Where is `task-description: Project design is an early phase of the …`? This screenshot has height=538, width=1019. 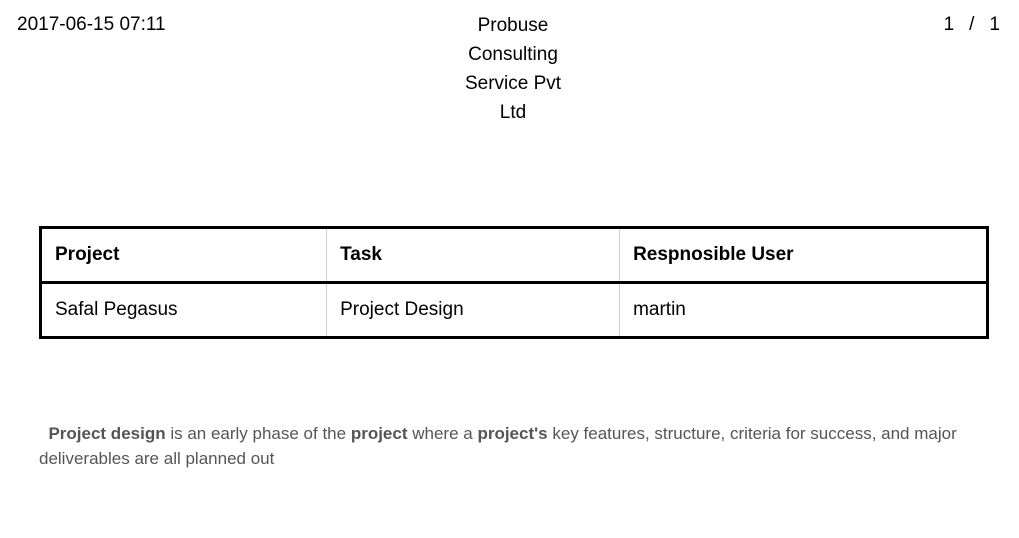 task-description: Project design is an early phase of the … is located at coordinates (511, 446).